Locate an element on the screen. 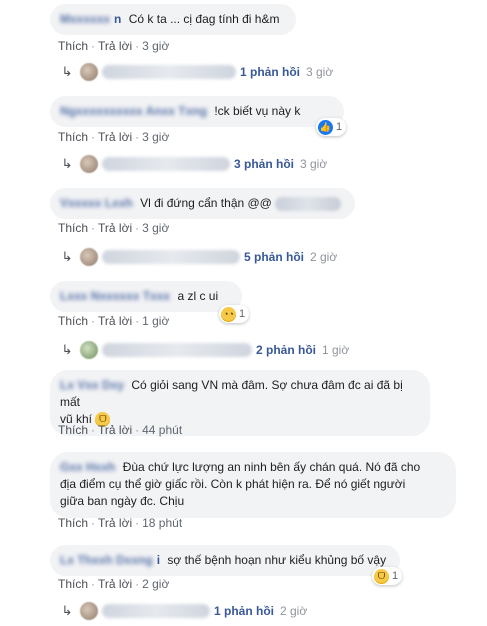  comment-bubble: Lxxx Nxxxxxx Txxx a zl c ui is located at coordinates (146, 296).